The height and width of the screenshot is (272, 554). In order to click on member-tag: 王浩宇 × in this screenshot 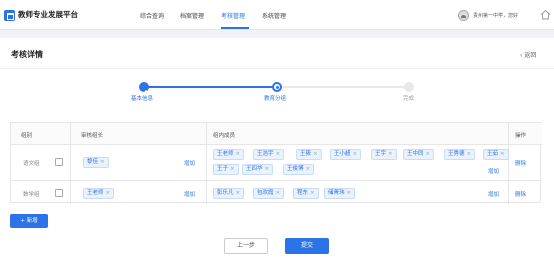, I will do `click(269, 154)`.